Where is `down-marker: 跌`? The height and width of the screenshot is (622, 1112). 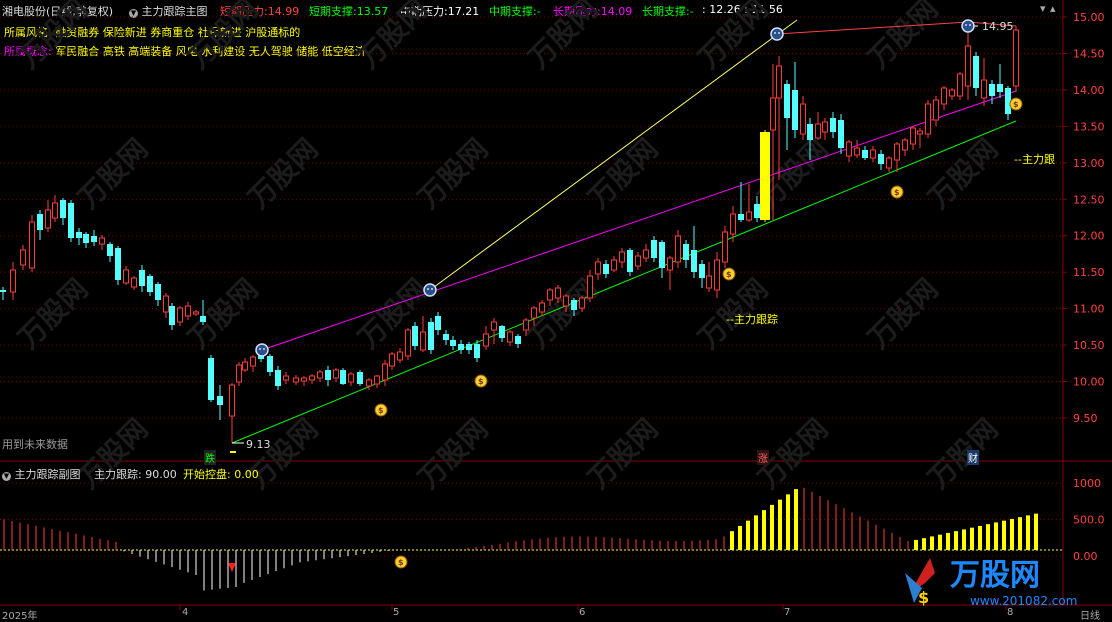
down-marker: 跌 is located at coordinates (210, 457).